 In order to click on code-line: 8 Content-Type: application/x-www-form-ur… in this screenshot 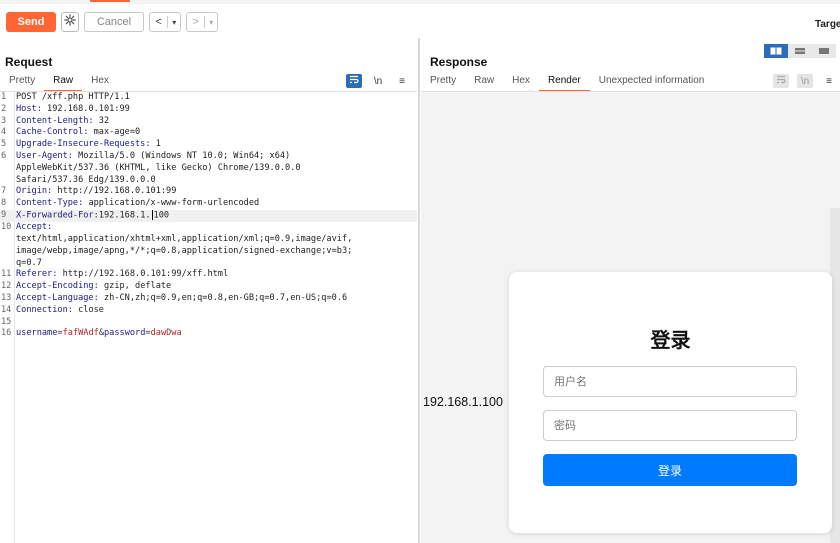, I will do `click(208, 204)`.